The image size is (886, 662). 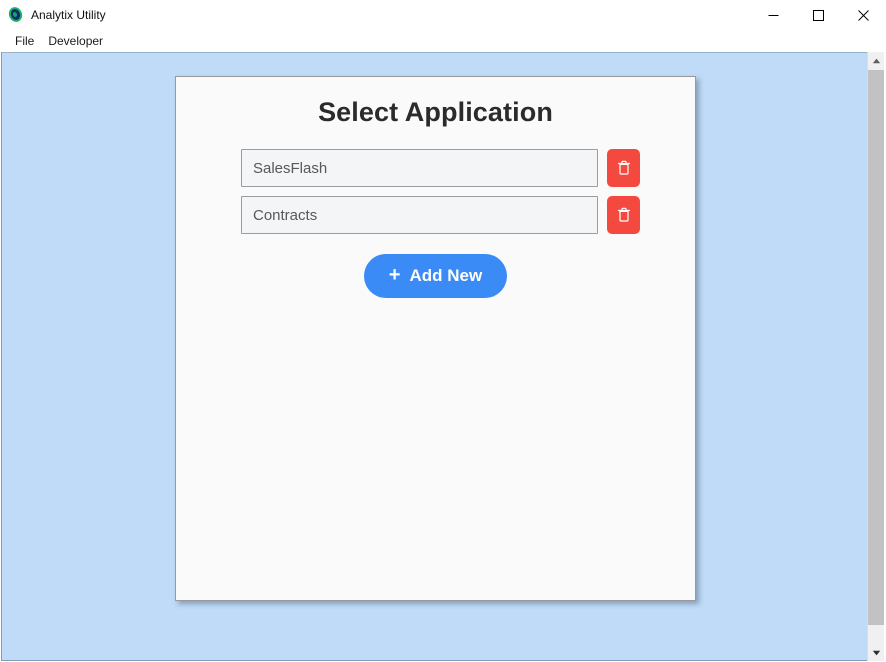 I want to click on add-new-row: + Add New, so click(x=435, y=276).